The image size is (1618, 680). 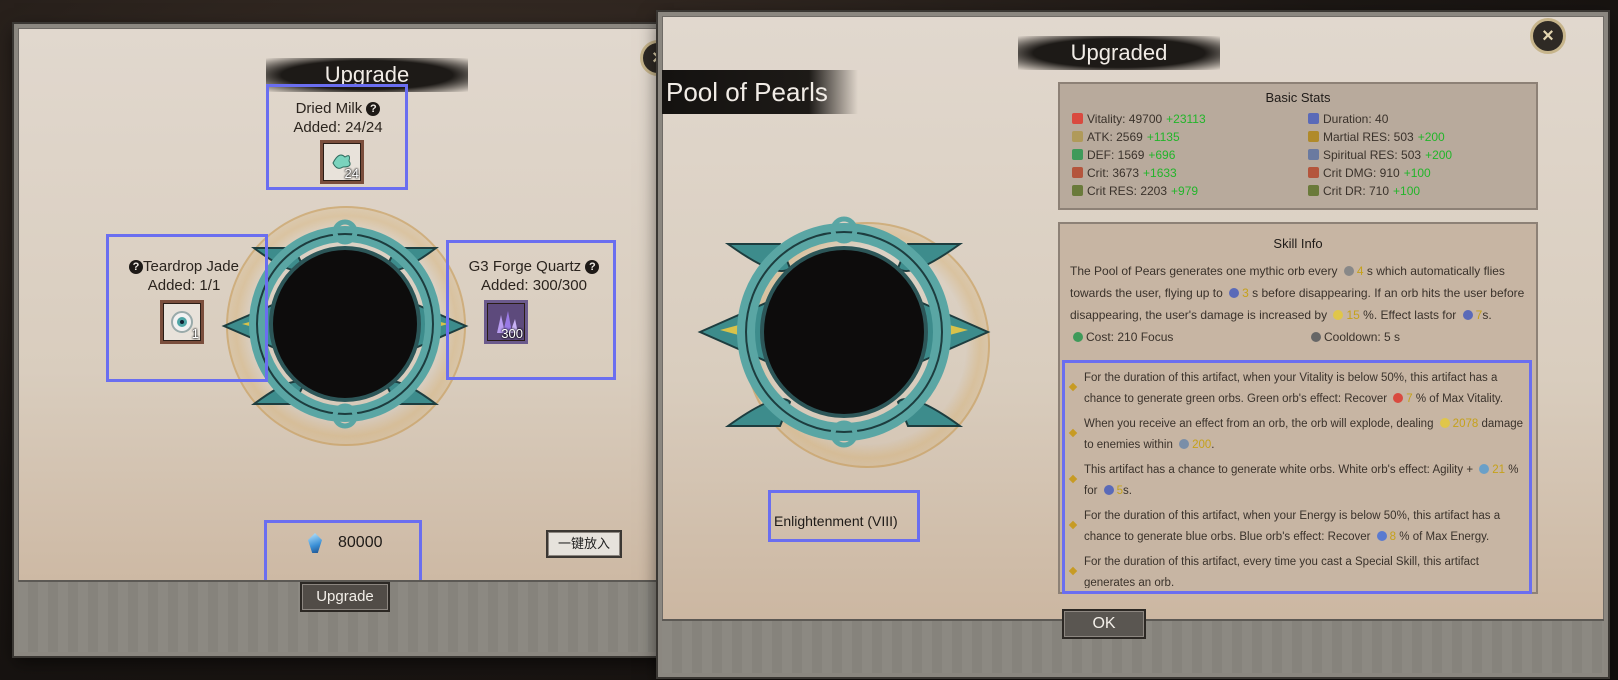 I want to click on stat-label: Crit DR: 710, so click(x=1356, y=191).